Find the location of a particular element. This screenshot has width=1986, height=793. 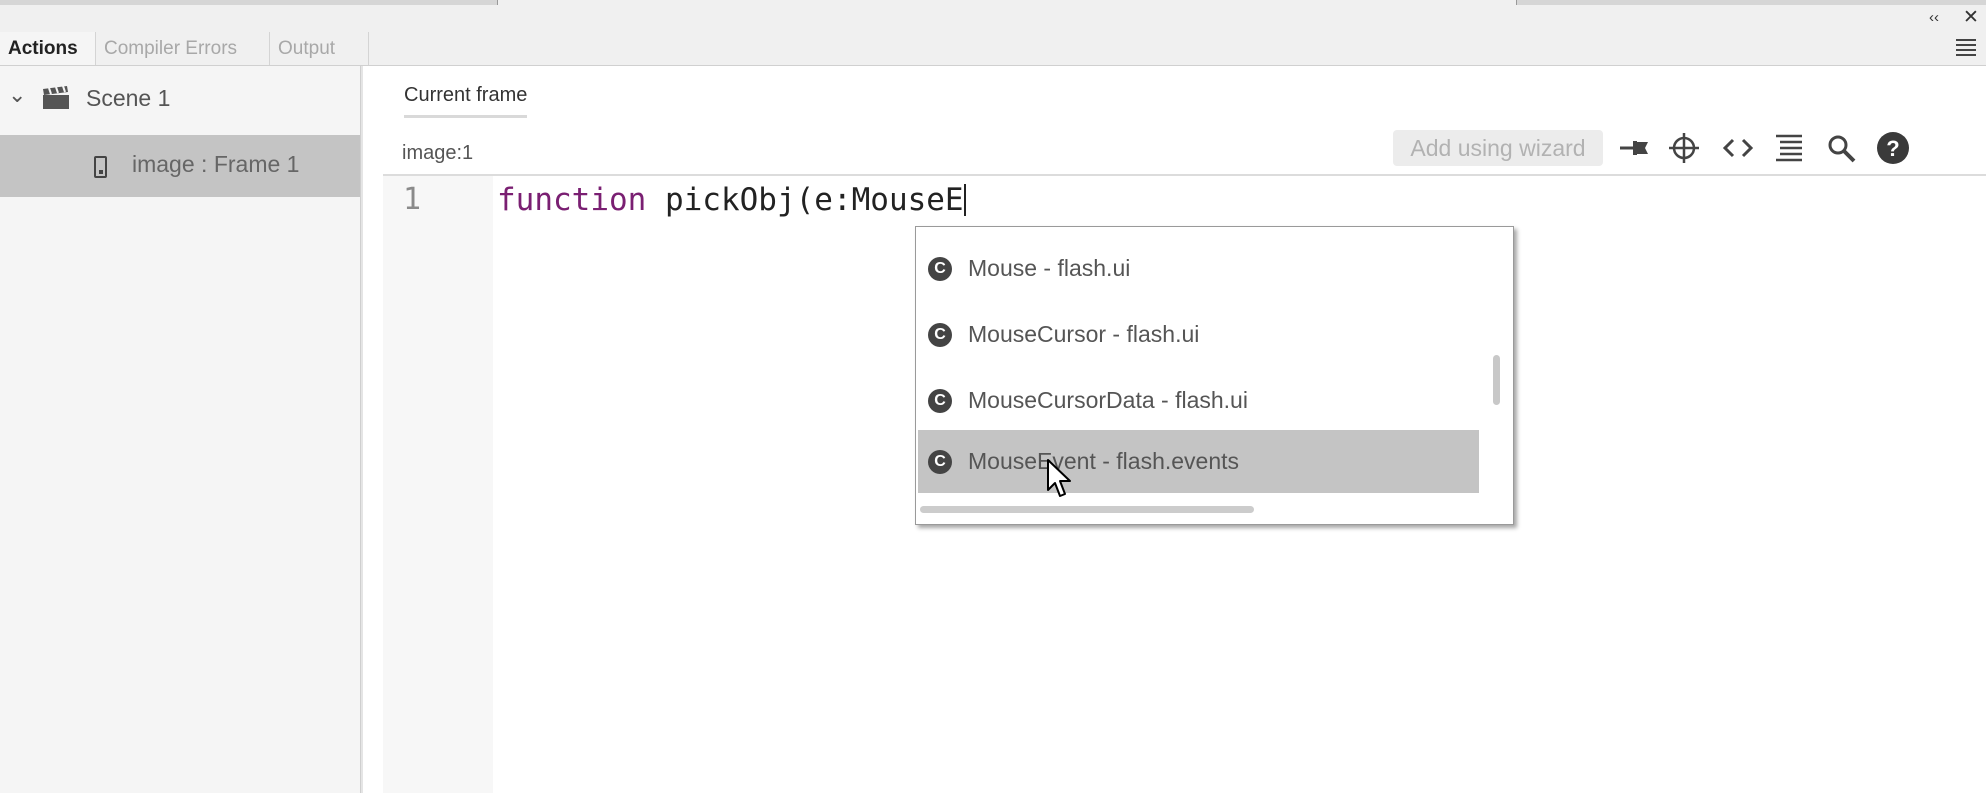

editor-header-divider is located at coordinates (1184, 175).